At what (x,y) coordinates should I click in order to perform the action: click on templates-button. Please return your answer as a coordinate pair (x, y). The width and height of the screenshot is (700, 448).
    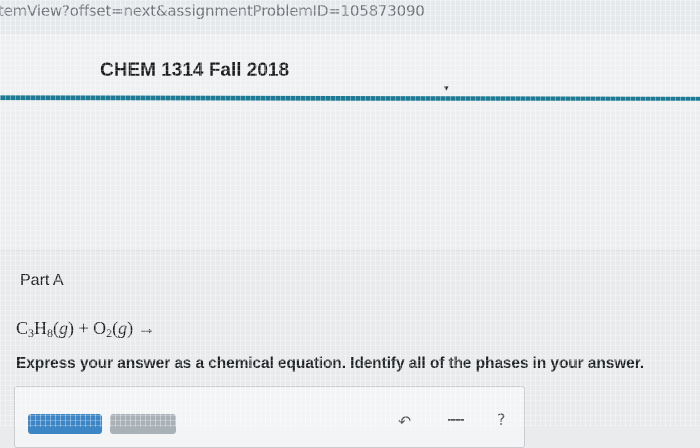
    Looking at the image, I should click on (65, 424).